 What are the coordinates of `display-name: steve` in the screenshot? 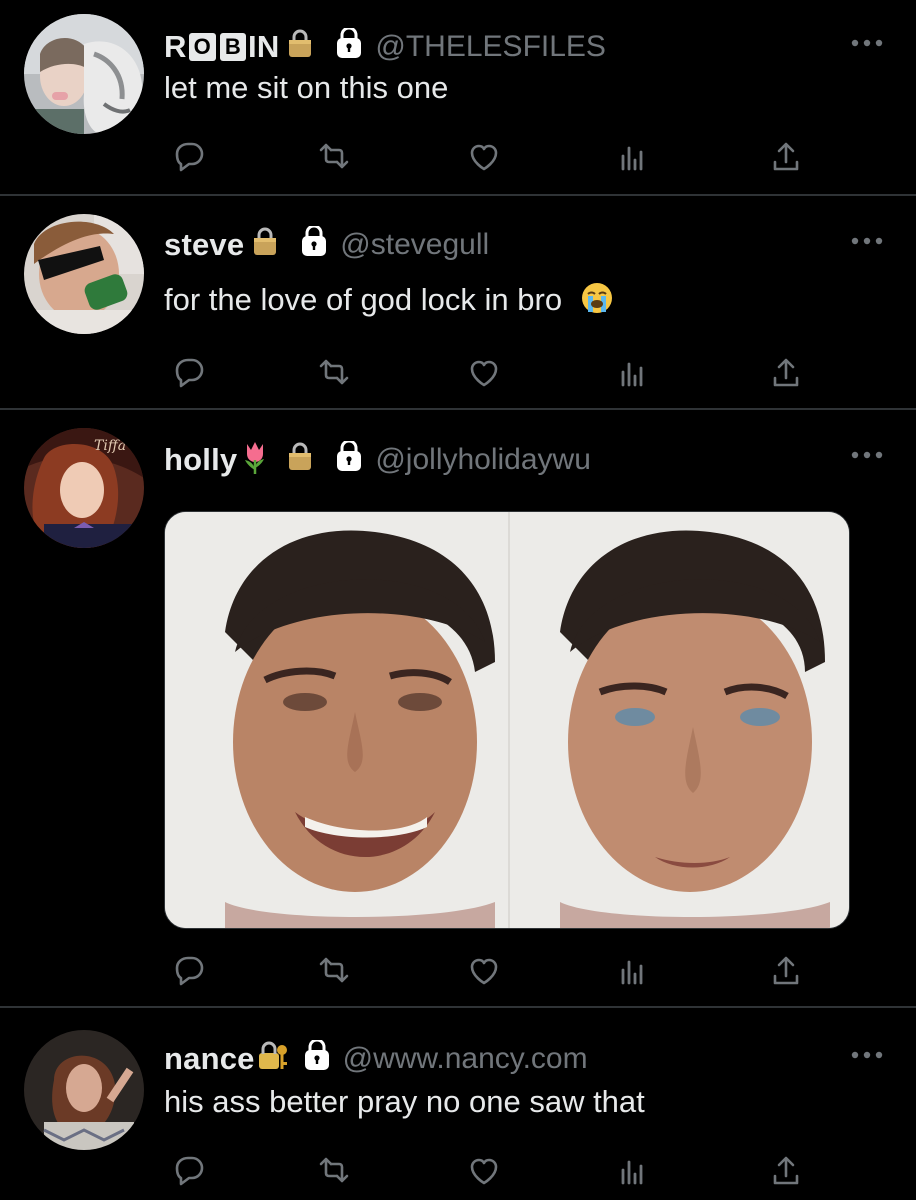 It's located at (204, 245).